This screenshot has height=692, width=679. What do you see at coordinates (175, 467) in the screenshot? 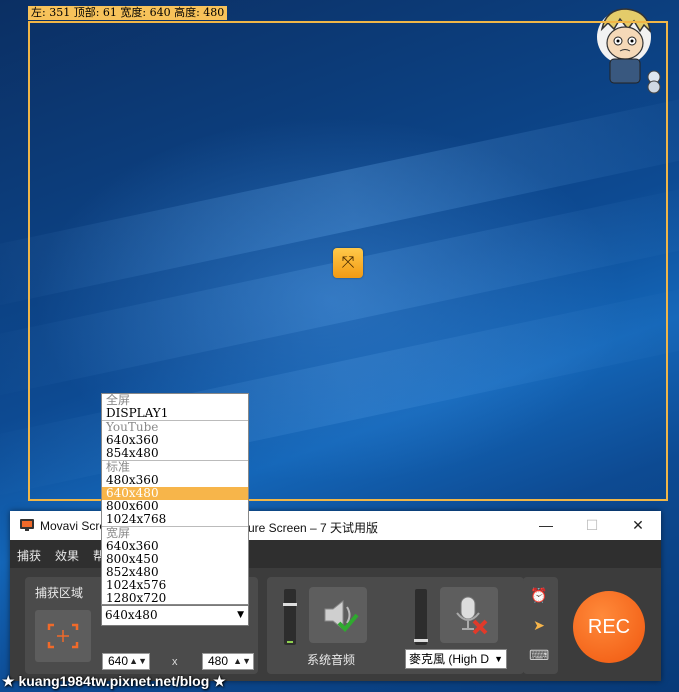
I see `dropdown-group-header: 标准` at bounding box center [175, 467].